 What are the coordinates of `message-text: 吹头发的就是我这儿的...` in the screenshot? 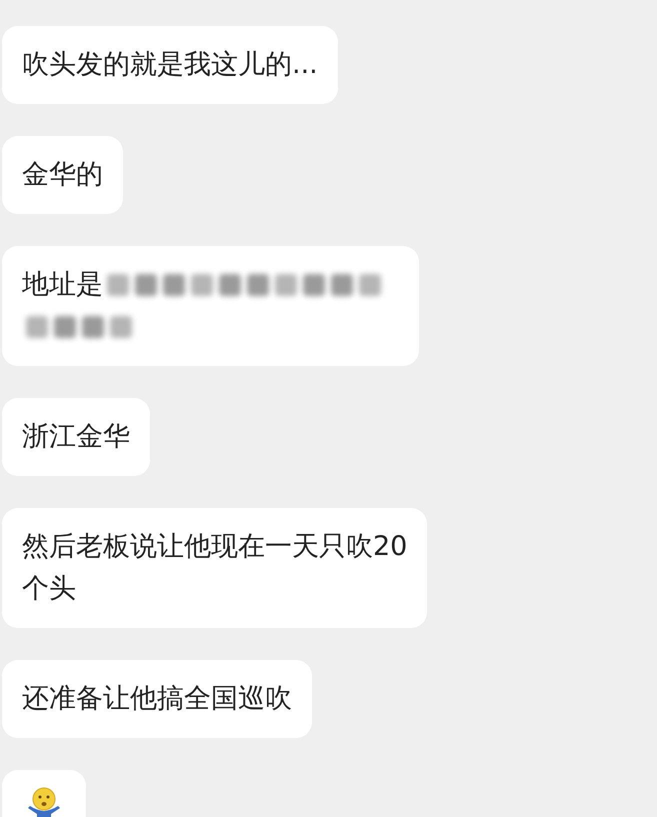 It's located at (170, 65).